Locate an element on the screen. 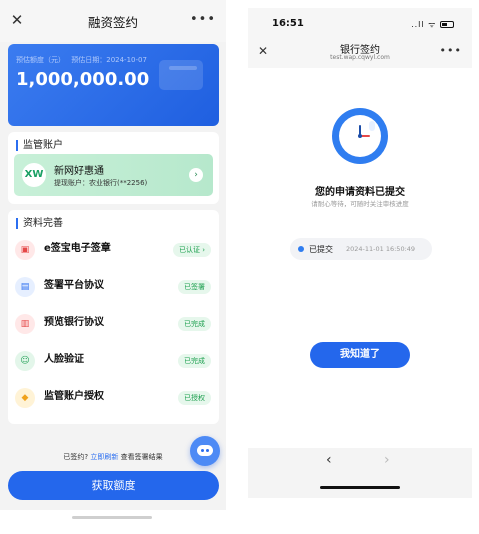  list-item-esign: ▣ e签宝电子签章 已认证 › is located at coordinates (113, 251).